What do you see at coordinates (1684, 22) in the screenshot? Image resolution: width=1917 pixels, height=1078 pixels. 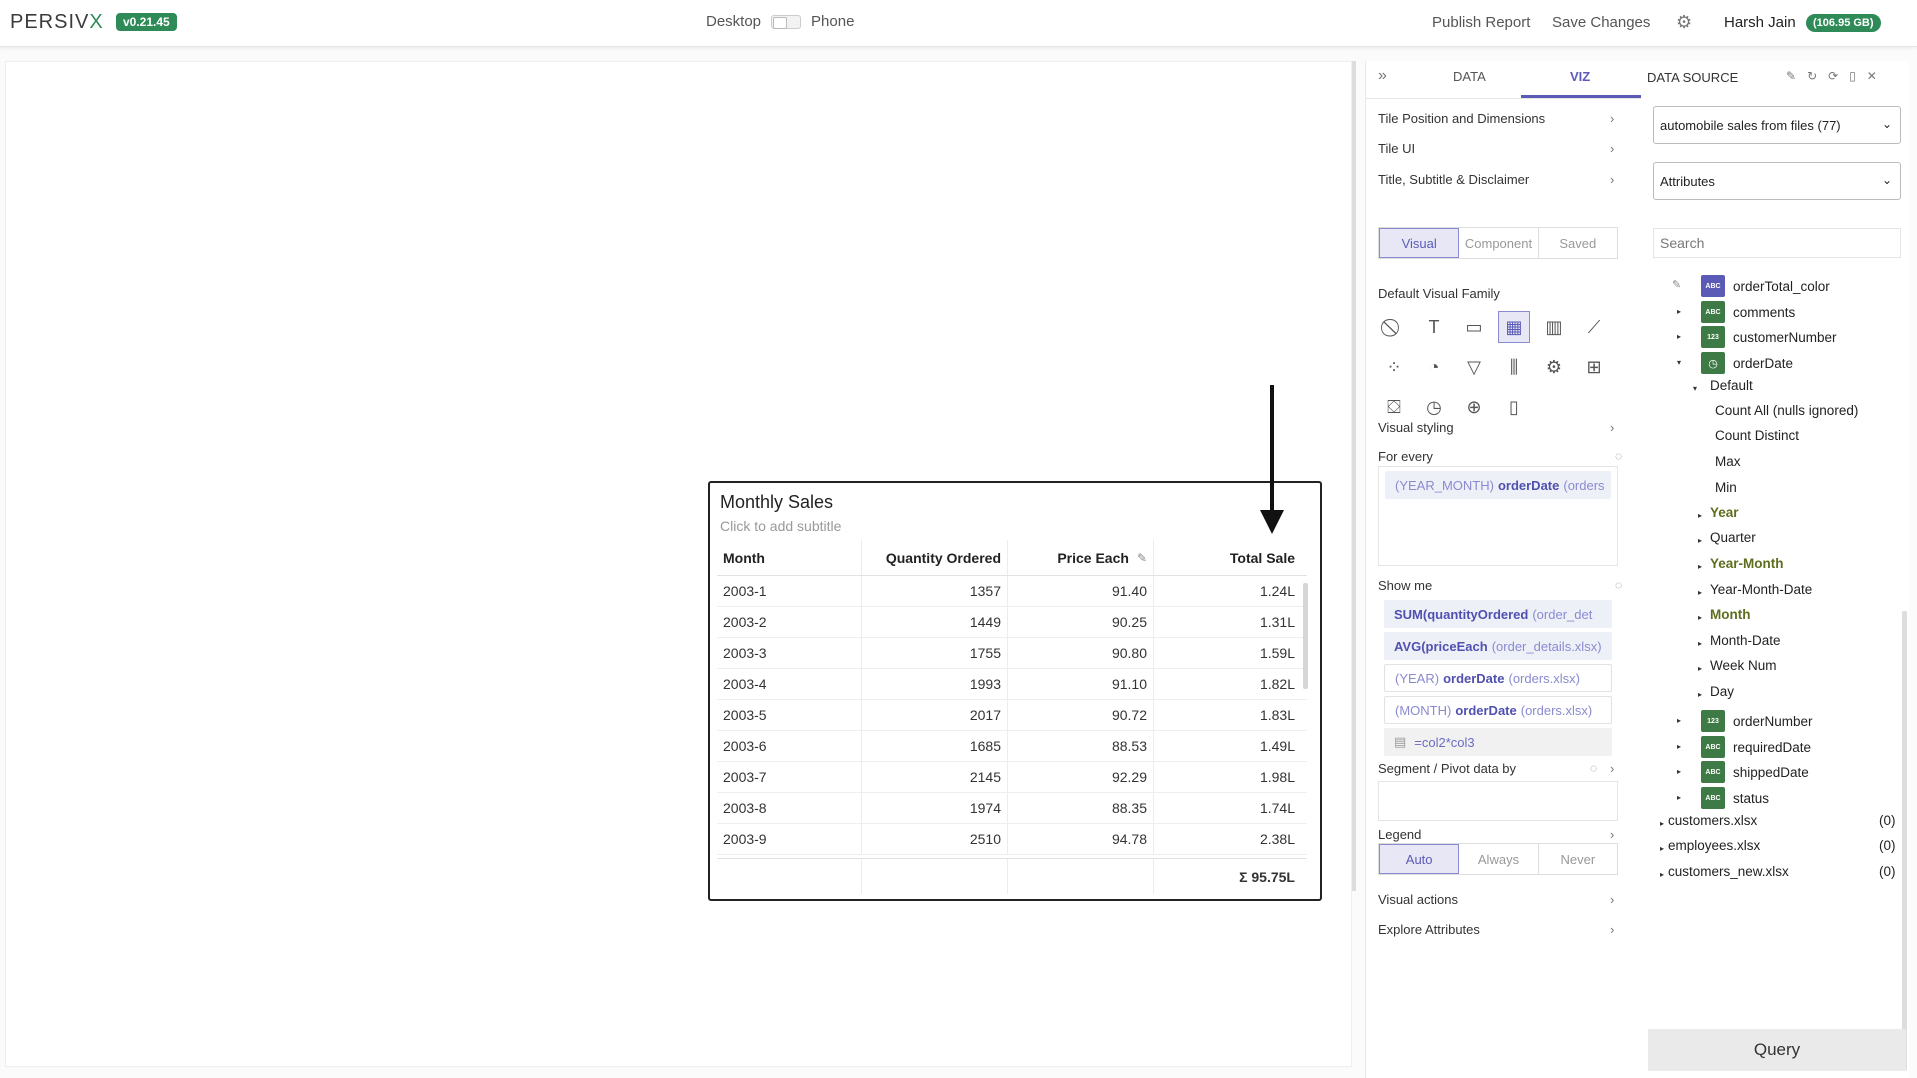 I see `gear-icon: ⚙` at bounding box center [1684, 22].